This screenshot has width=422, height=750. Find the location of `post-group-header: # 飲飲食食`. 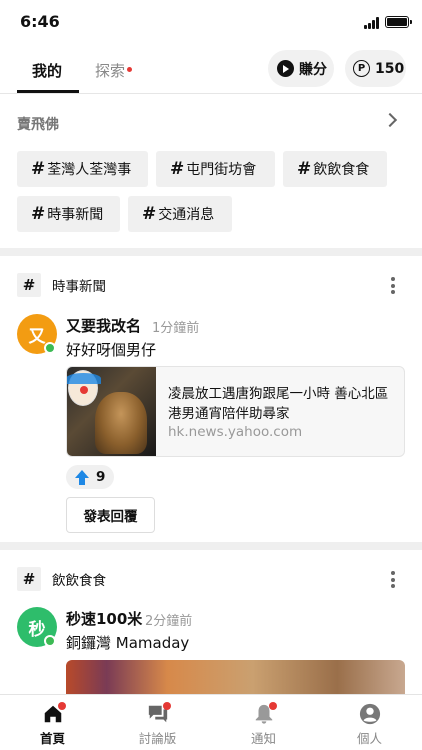

post-group-header: # 飲飲食食 is located at coordinates (61, 579).